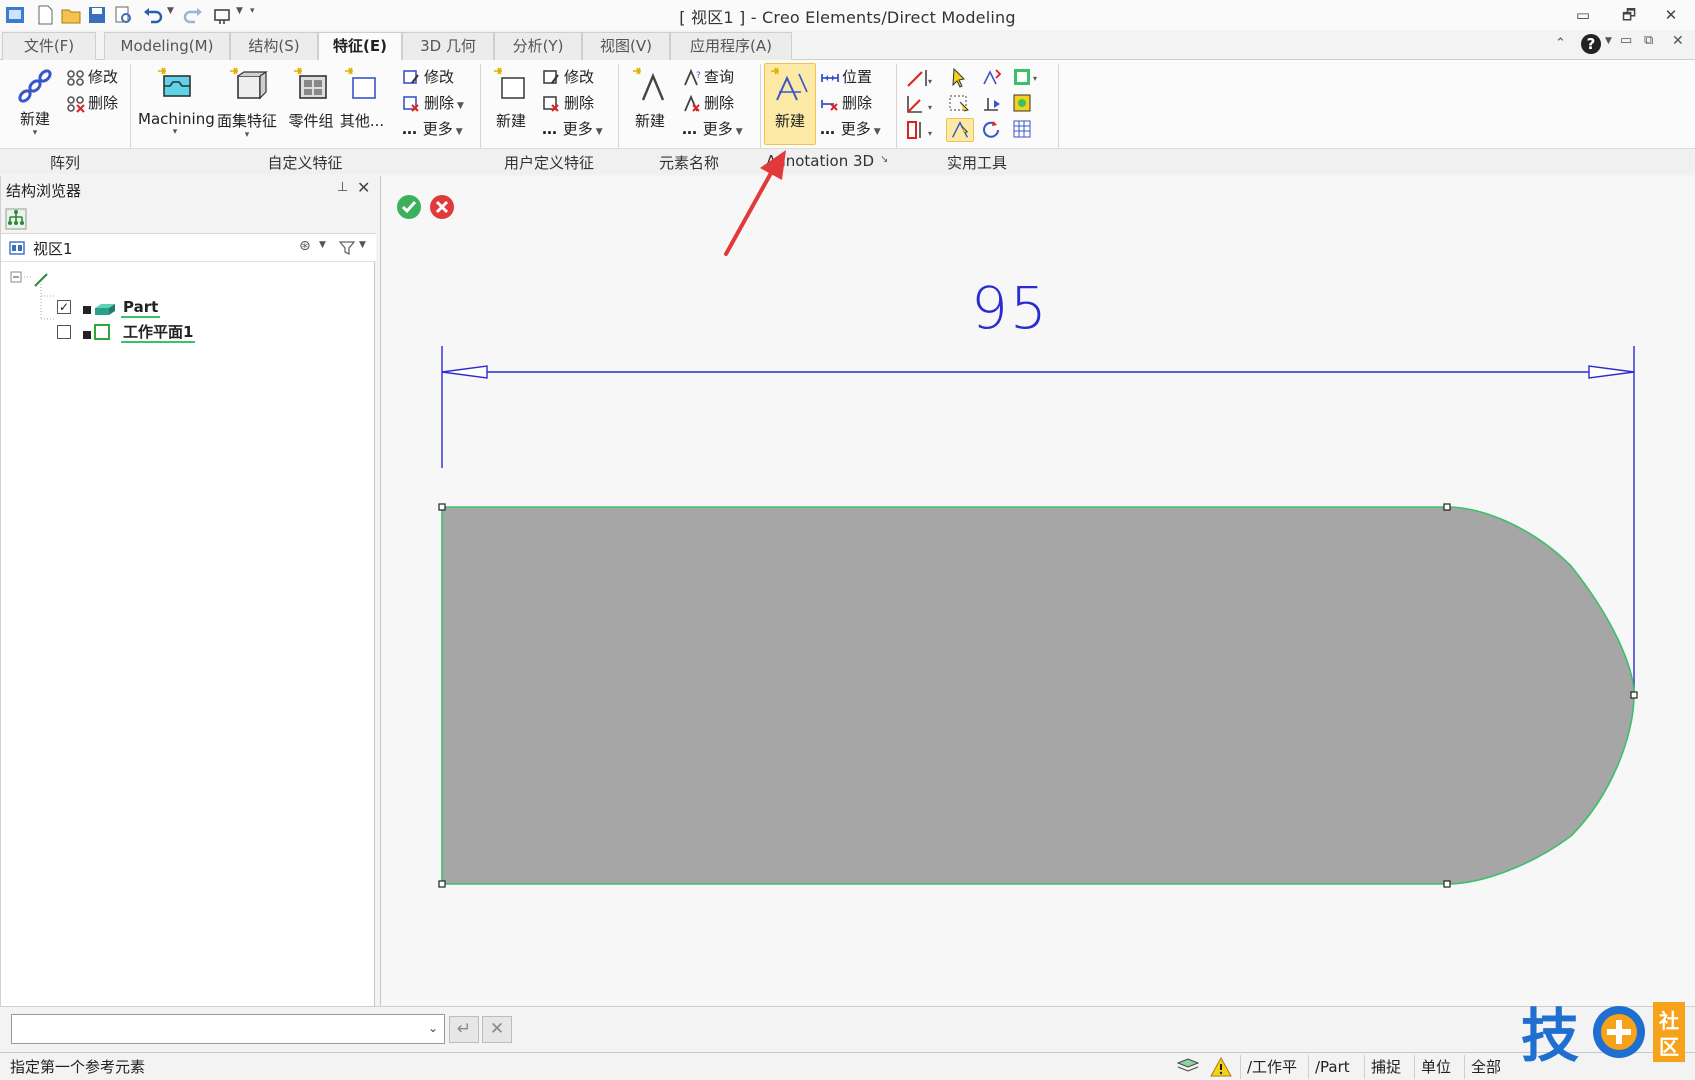 The image size is (1695, 1080). Describe the element at coordinates (16, 219) in the screenshot. I see `tree-view-icon` at that location.